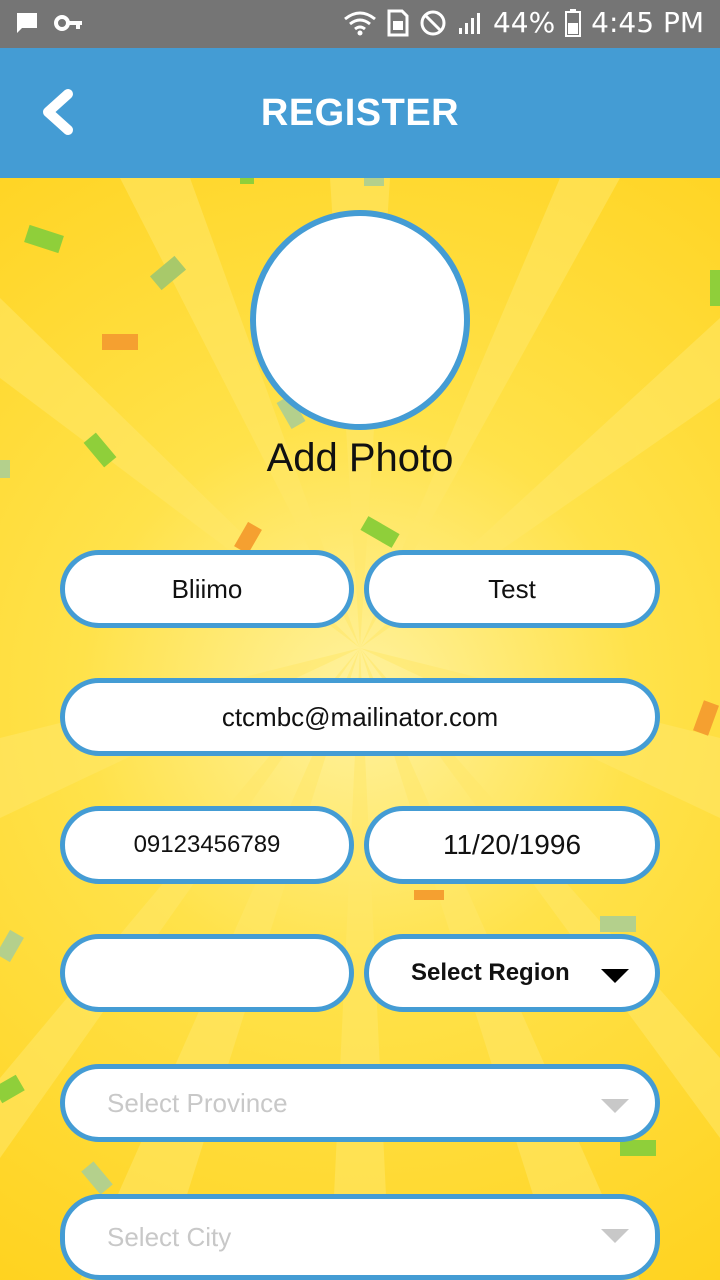  Describe the element at coordinates (524, 22) in the screenshot. I see `battery-percent: 44%` at that location.